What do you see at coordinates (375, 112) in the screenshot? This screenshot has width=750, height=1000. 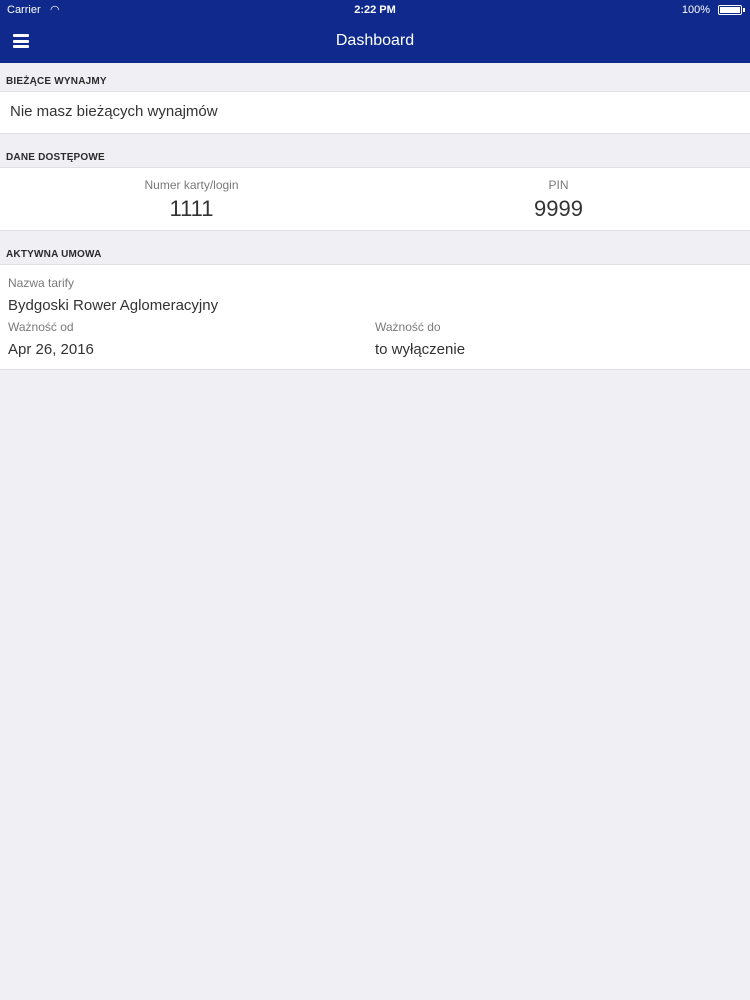 I see `current-rentals-card: Nie masz bieżących wynajmów` at bounding box center [375, 112].